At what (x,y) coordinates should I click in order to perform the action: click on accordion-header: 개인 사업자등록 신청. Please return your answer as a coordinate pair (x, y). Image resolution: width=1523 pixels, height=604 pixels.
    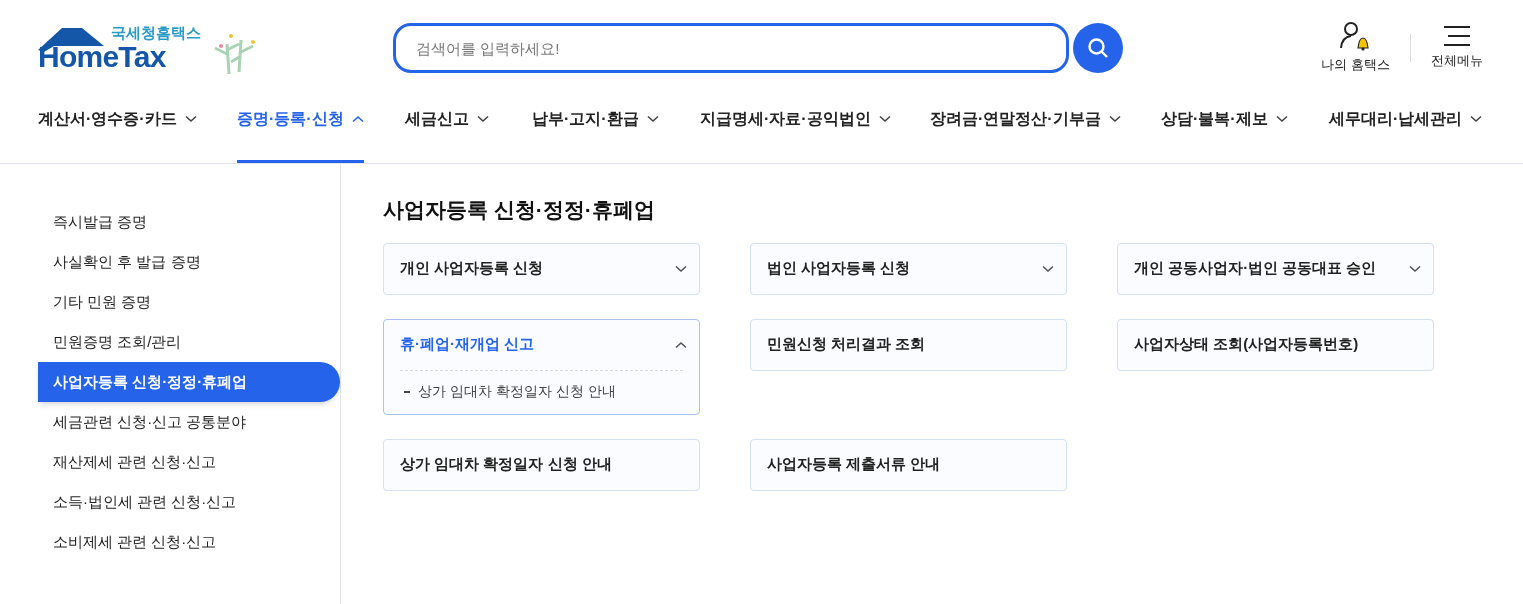
    Looking at the image, I should click on (541, 268).